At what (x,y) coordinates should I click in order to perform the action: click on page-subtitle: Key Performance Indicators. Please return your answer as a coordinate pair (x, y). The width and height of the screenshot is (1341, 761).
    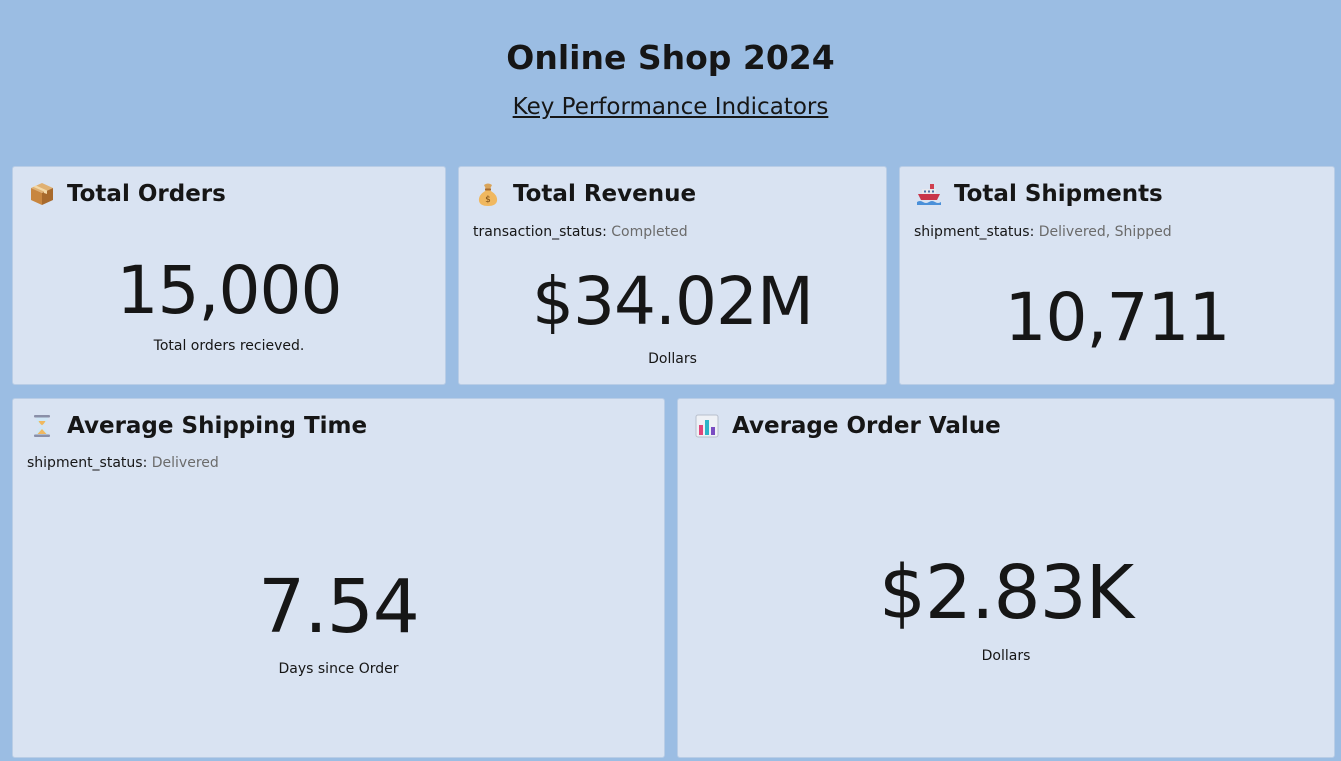
    Looking at the image, I should click on (670, 107).